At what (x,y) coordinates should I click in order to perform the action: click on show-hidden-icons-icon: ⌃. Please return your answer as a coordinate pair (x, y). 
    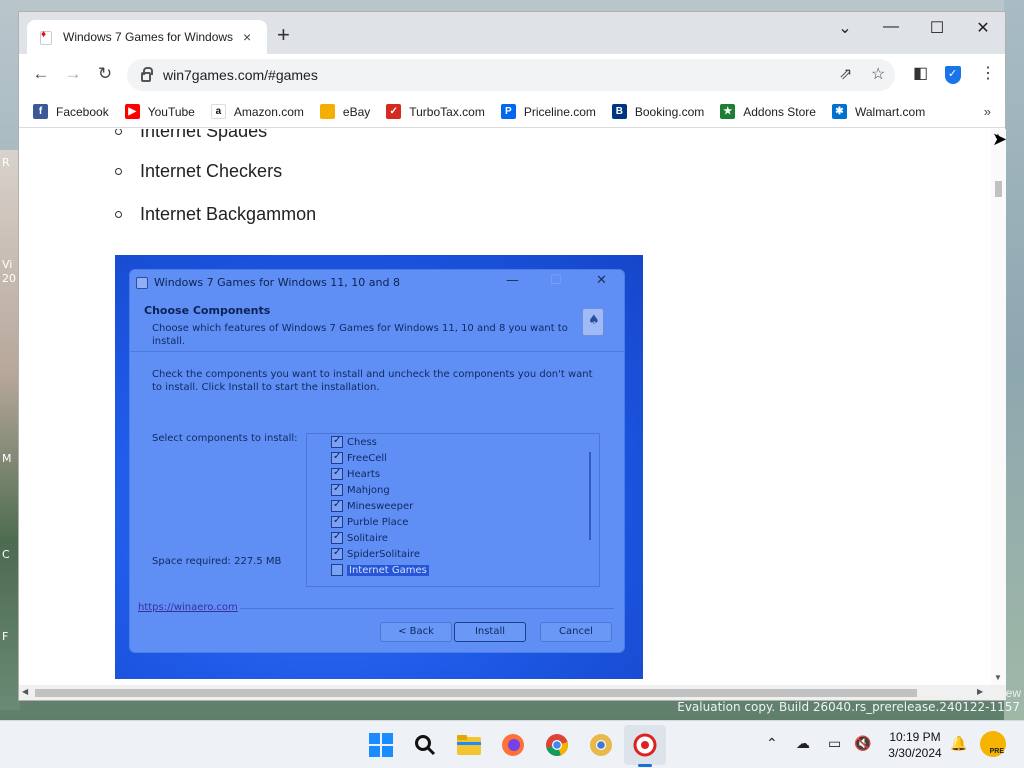
    Looking at the image, I should click on (772, 743).